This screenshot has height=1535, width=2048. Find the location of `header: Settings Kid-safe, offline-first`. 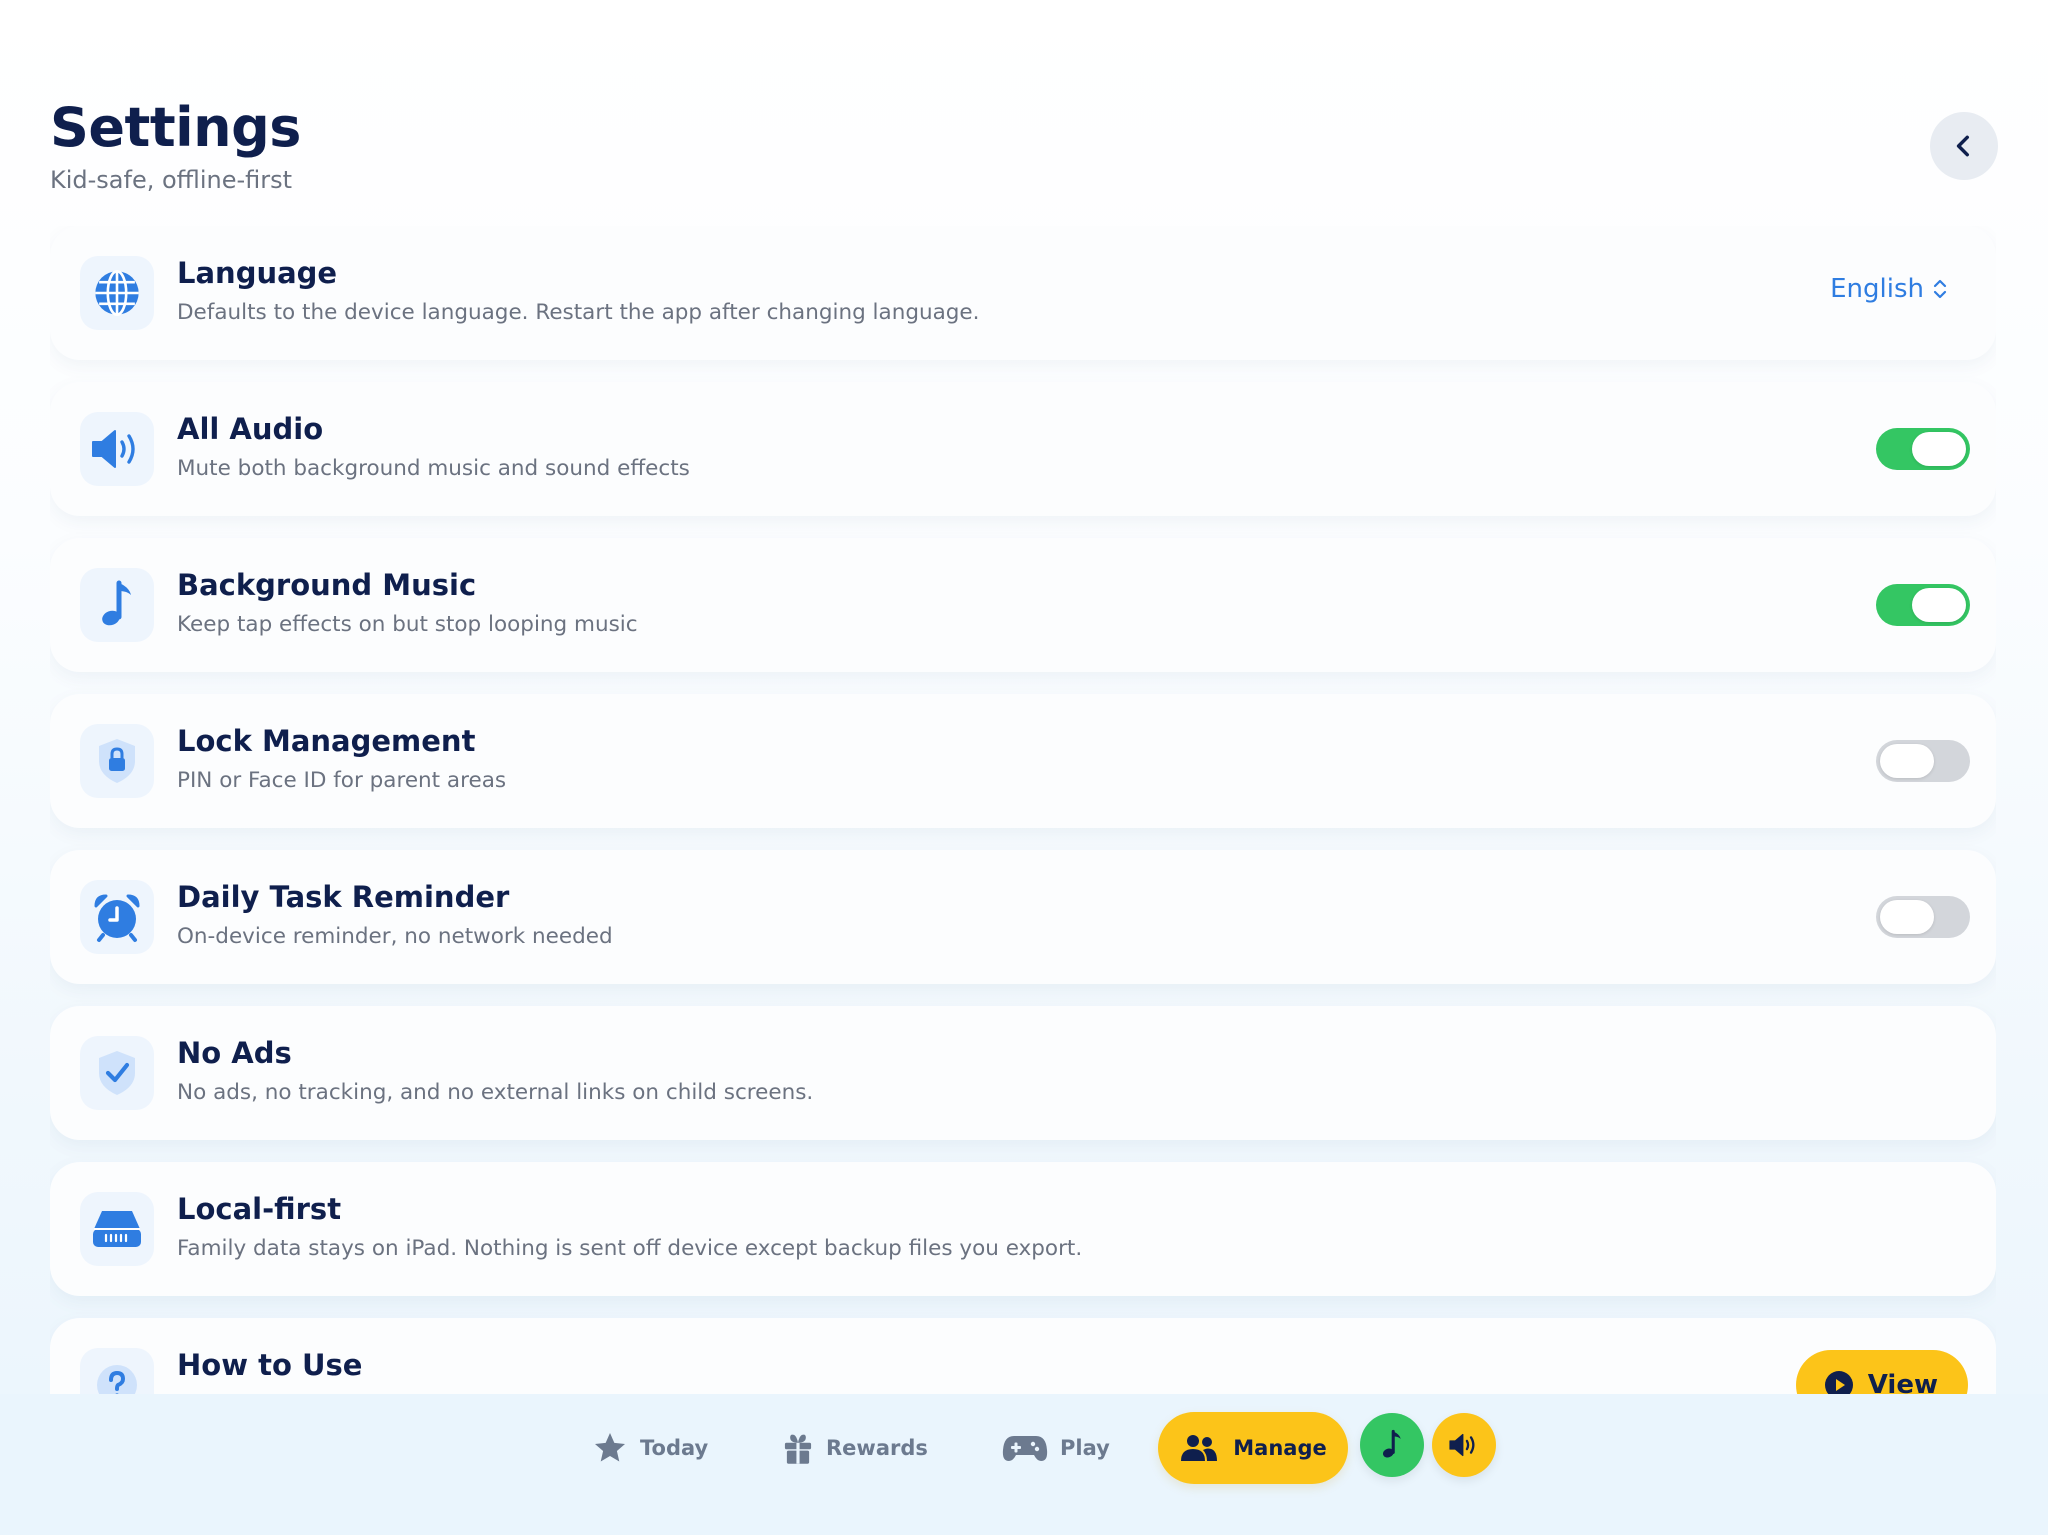

header: Settings Kid-safe, offline-first is located at coordinates (175, 146).